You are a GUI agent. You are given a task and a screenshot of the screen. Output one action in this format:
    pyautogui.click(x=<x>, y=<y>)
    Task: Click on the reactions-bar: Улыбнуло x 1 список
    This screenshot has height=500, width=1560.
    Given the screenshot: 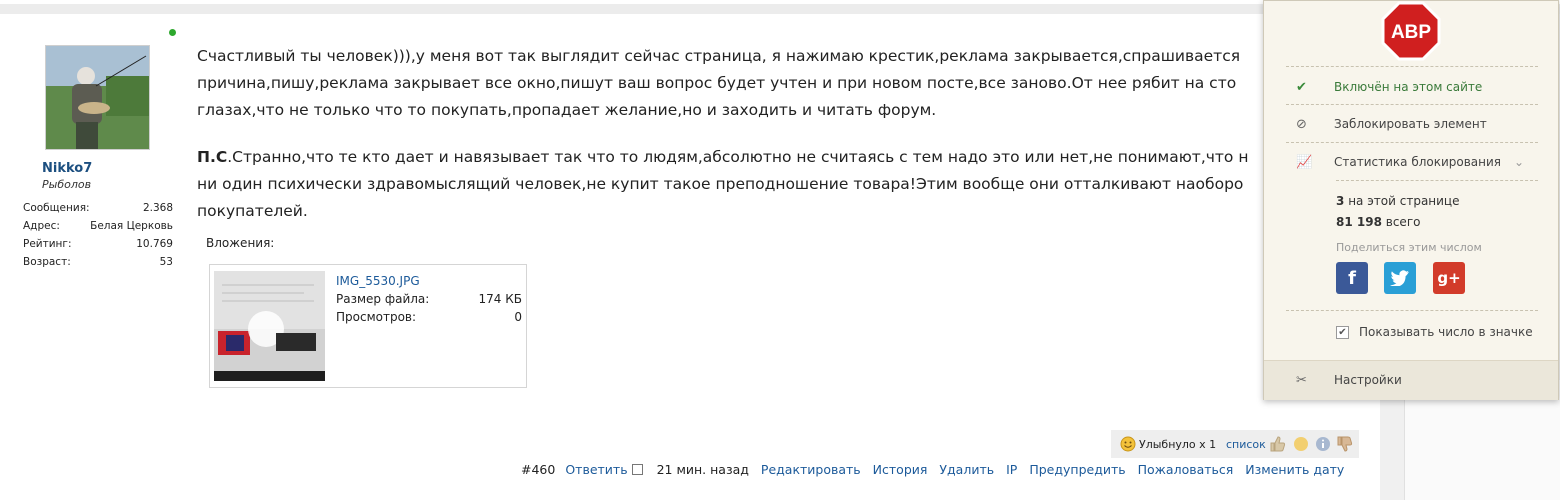 What is the action you would take?
    pyautogui.click(x=1235, y=444)
    